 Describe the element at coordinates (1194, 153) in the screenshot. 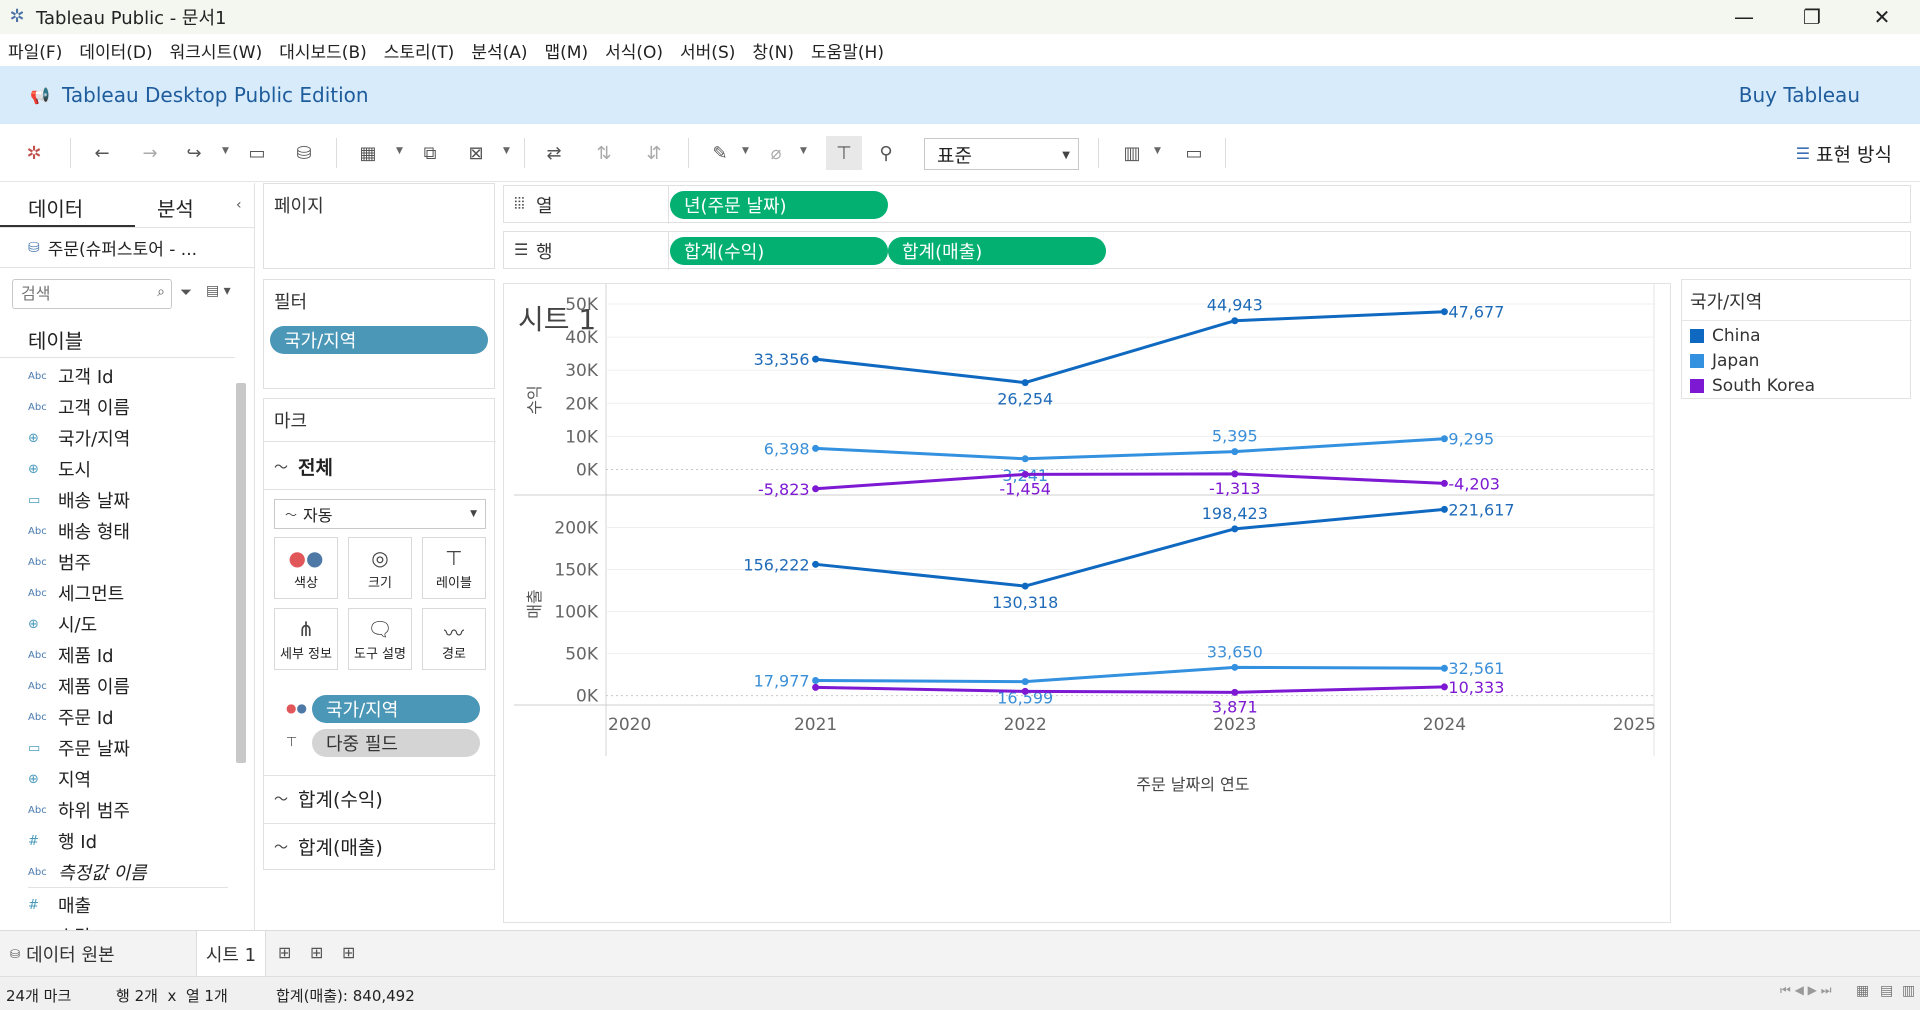

I see `presentation-mode-icon: ▭` at that location.